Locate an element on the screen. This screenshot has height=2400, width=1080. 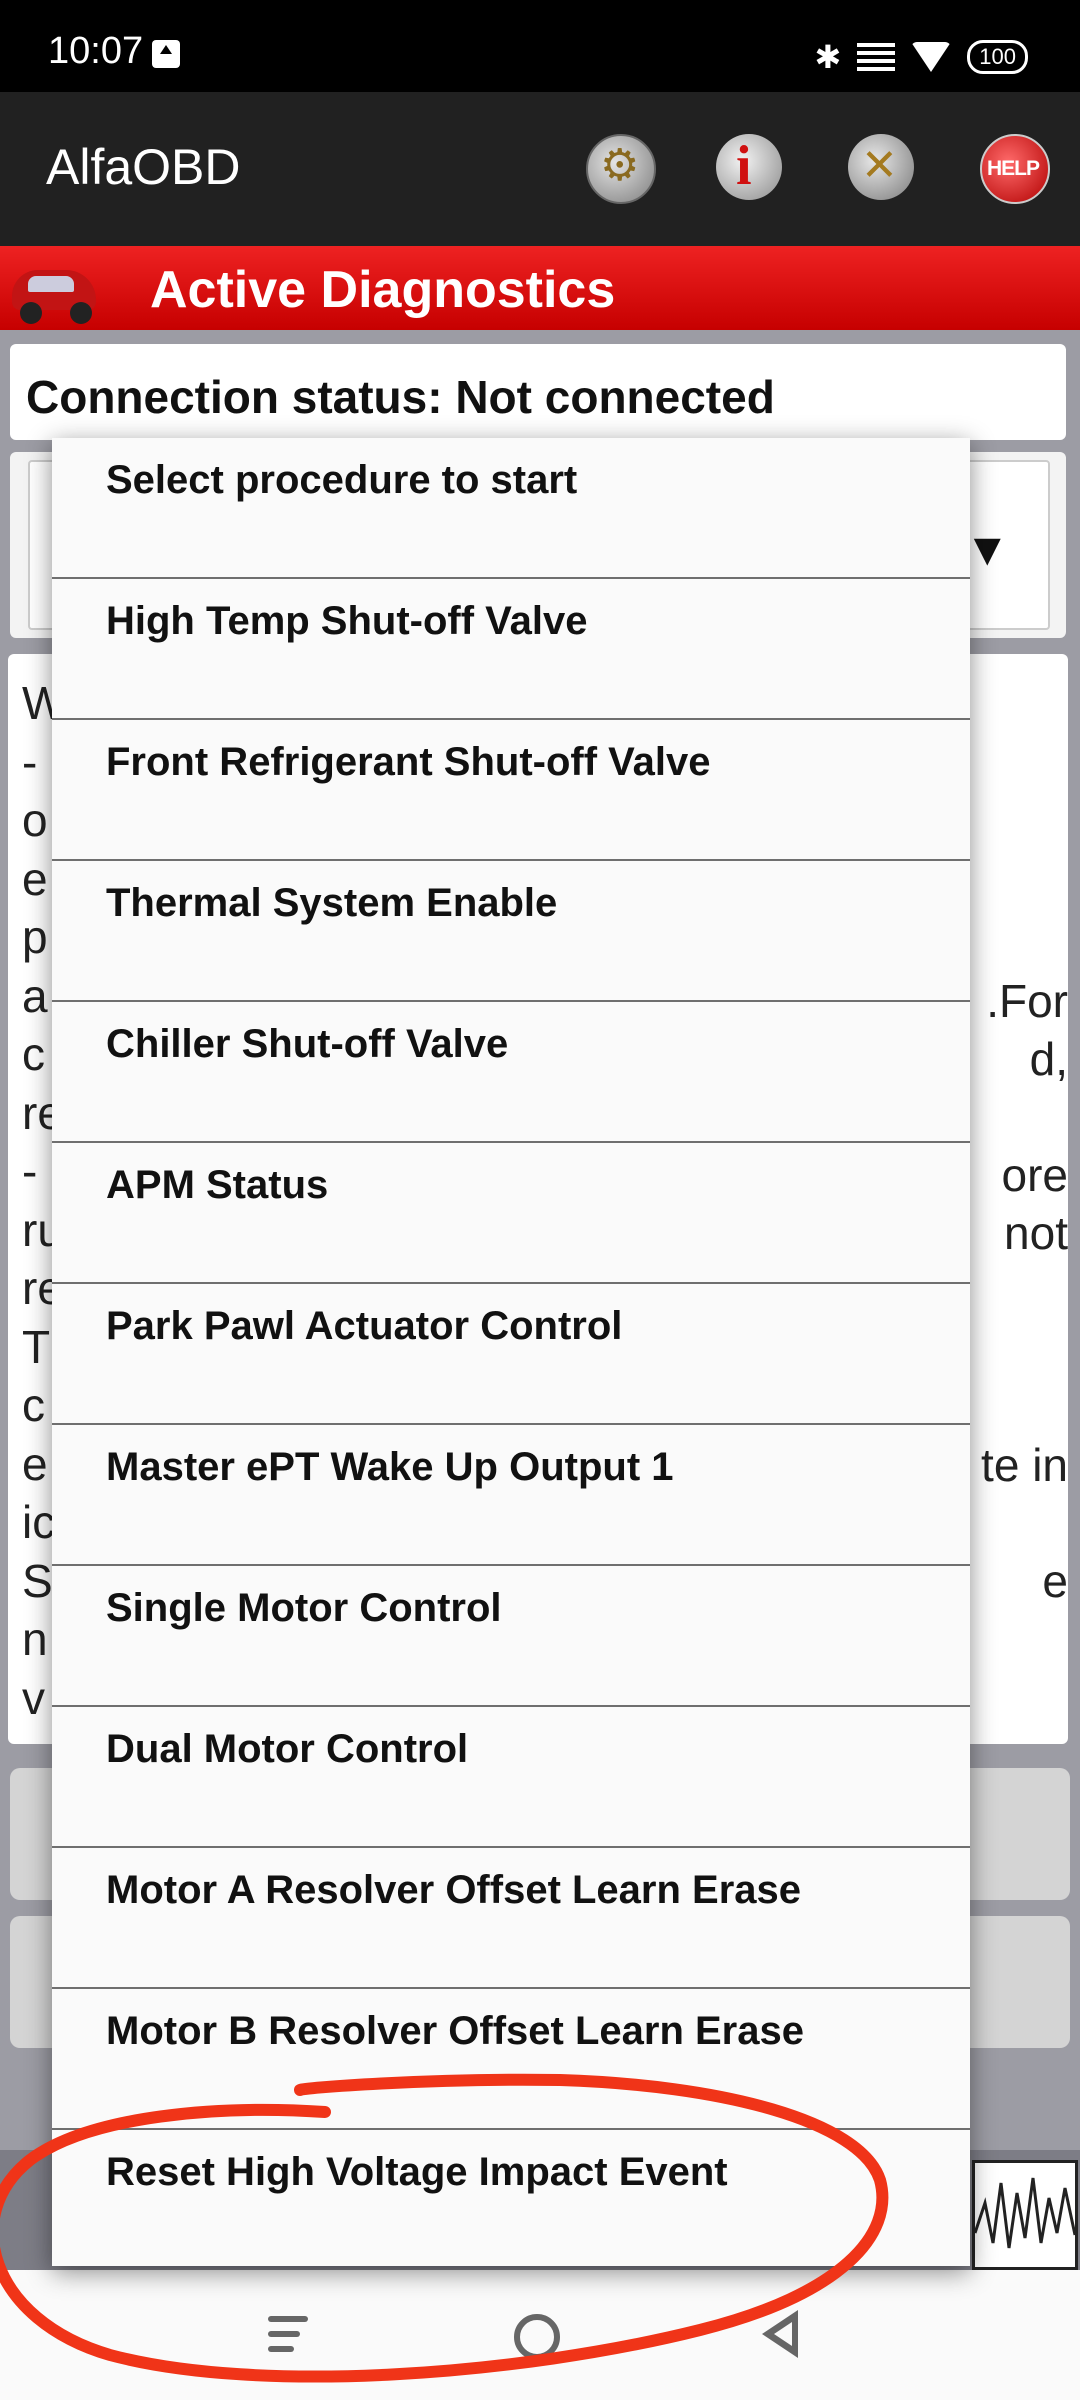
app-title: AlfaOBD is located at coordinates (143, 167).